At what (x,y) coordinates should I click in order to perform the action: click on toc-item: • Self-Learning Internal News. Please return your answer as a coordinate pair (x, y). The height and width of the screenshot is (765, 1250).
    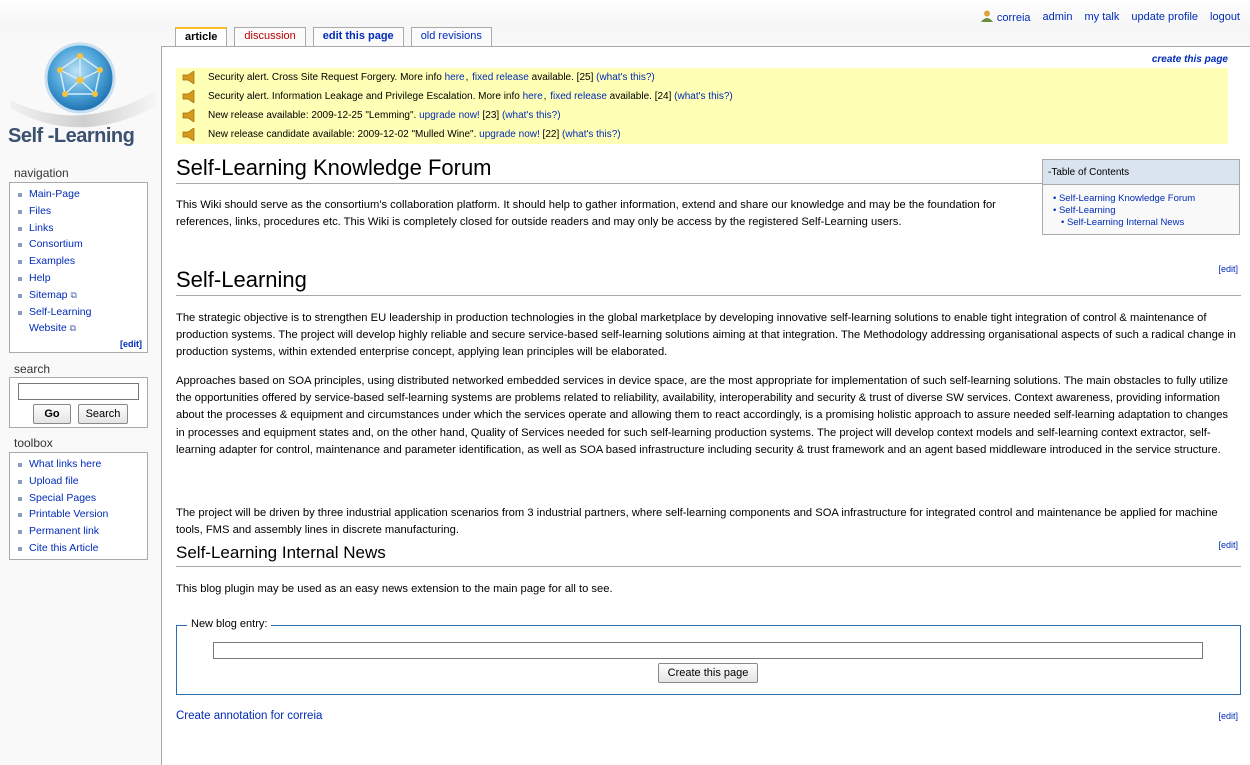
    Looking at the image, I should click on (1146, 223).